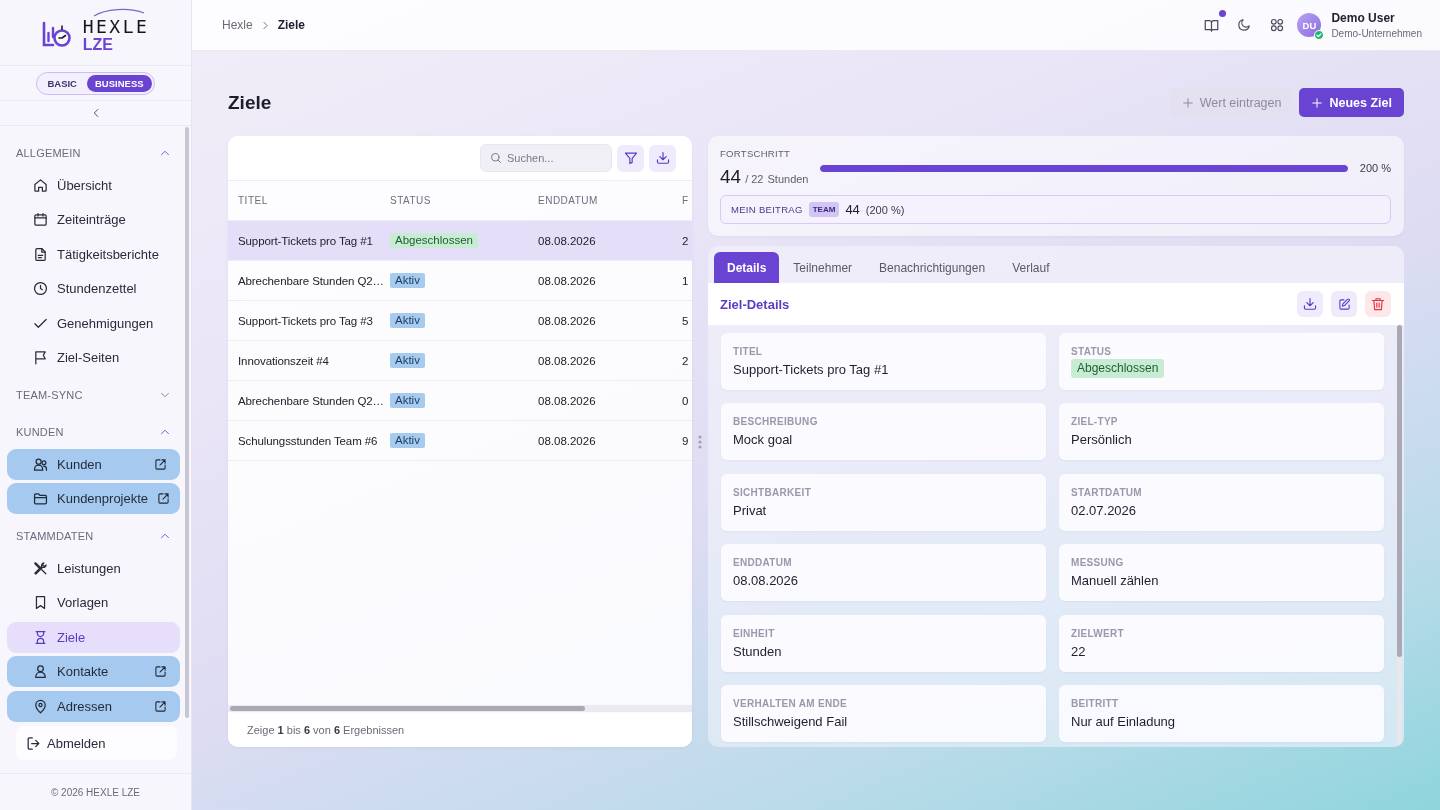 The height and width of the screenshot is (810, 1440). I want to click on plan-option: BUSINESS, so click(119, 83).